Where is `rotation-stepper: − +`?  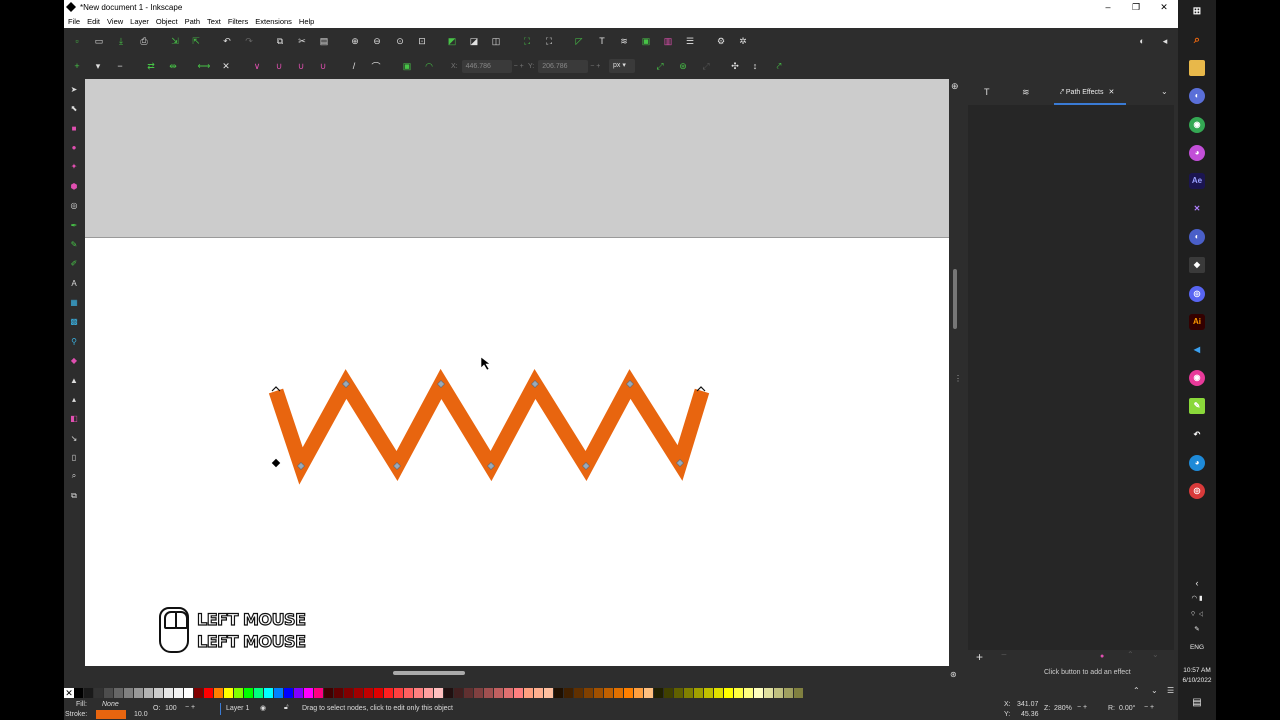 rotation-stepper: − + is located at coordinates (1149, 707).